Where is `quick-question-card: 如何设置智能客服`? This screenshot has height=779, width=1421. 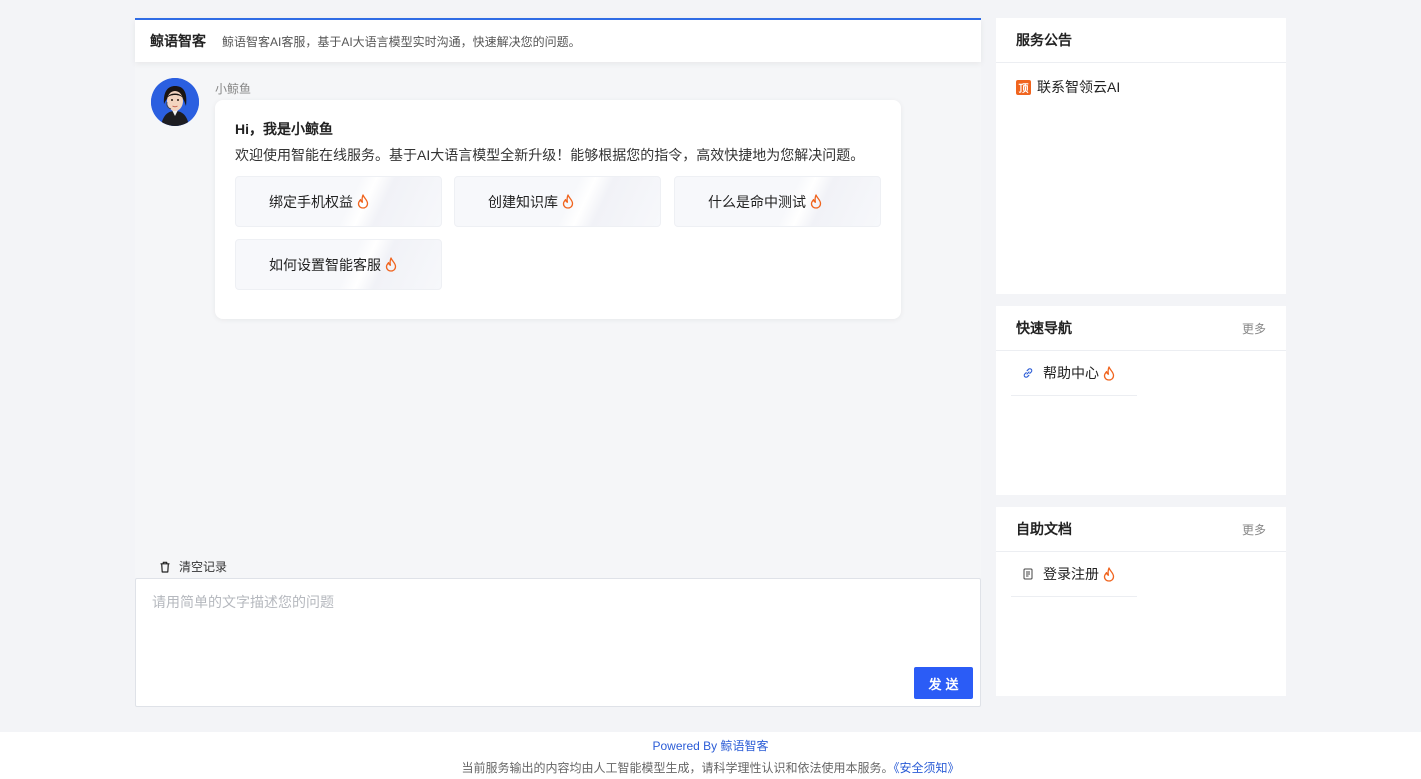 quick-question-card: 如何设置智能客服 is located at coordinates (338, 264).